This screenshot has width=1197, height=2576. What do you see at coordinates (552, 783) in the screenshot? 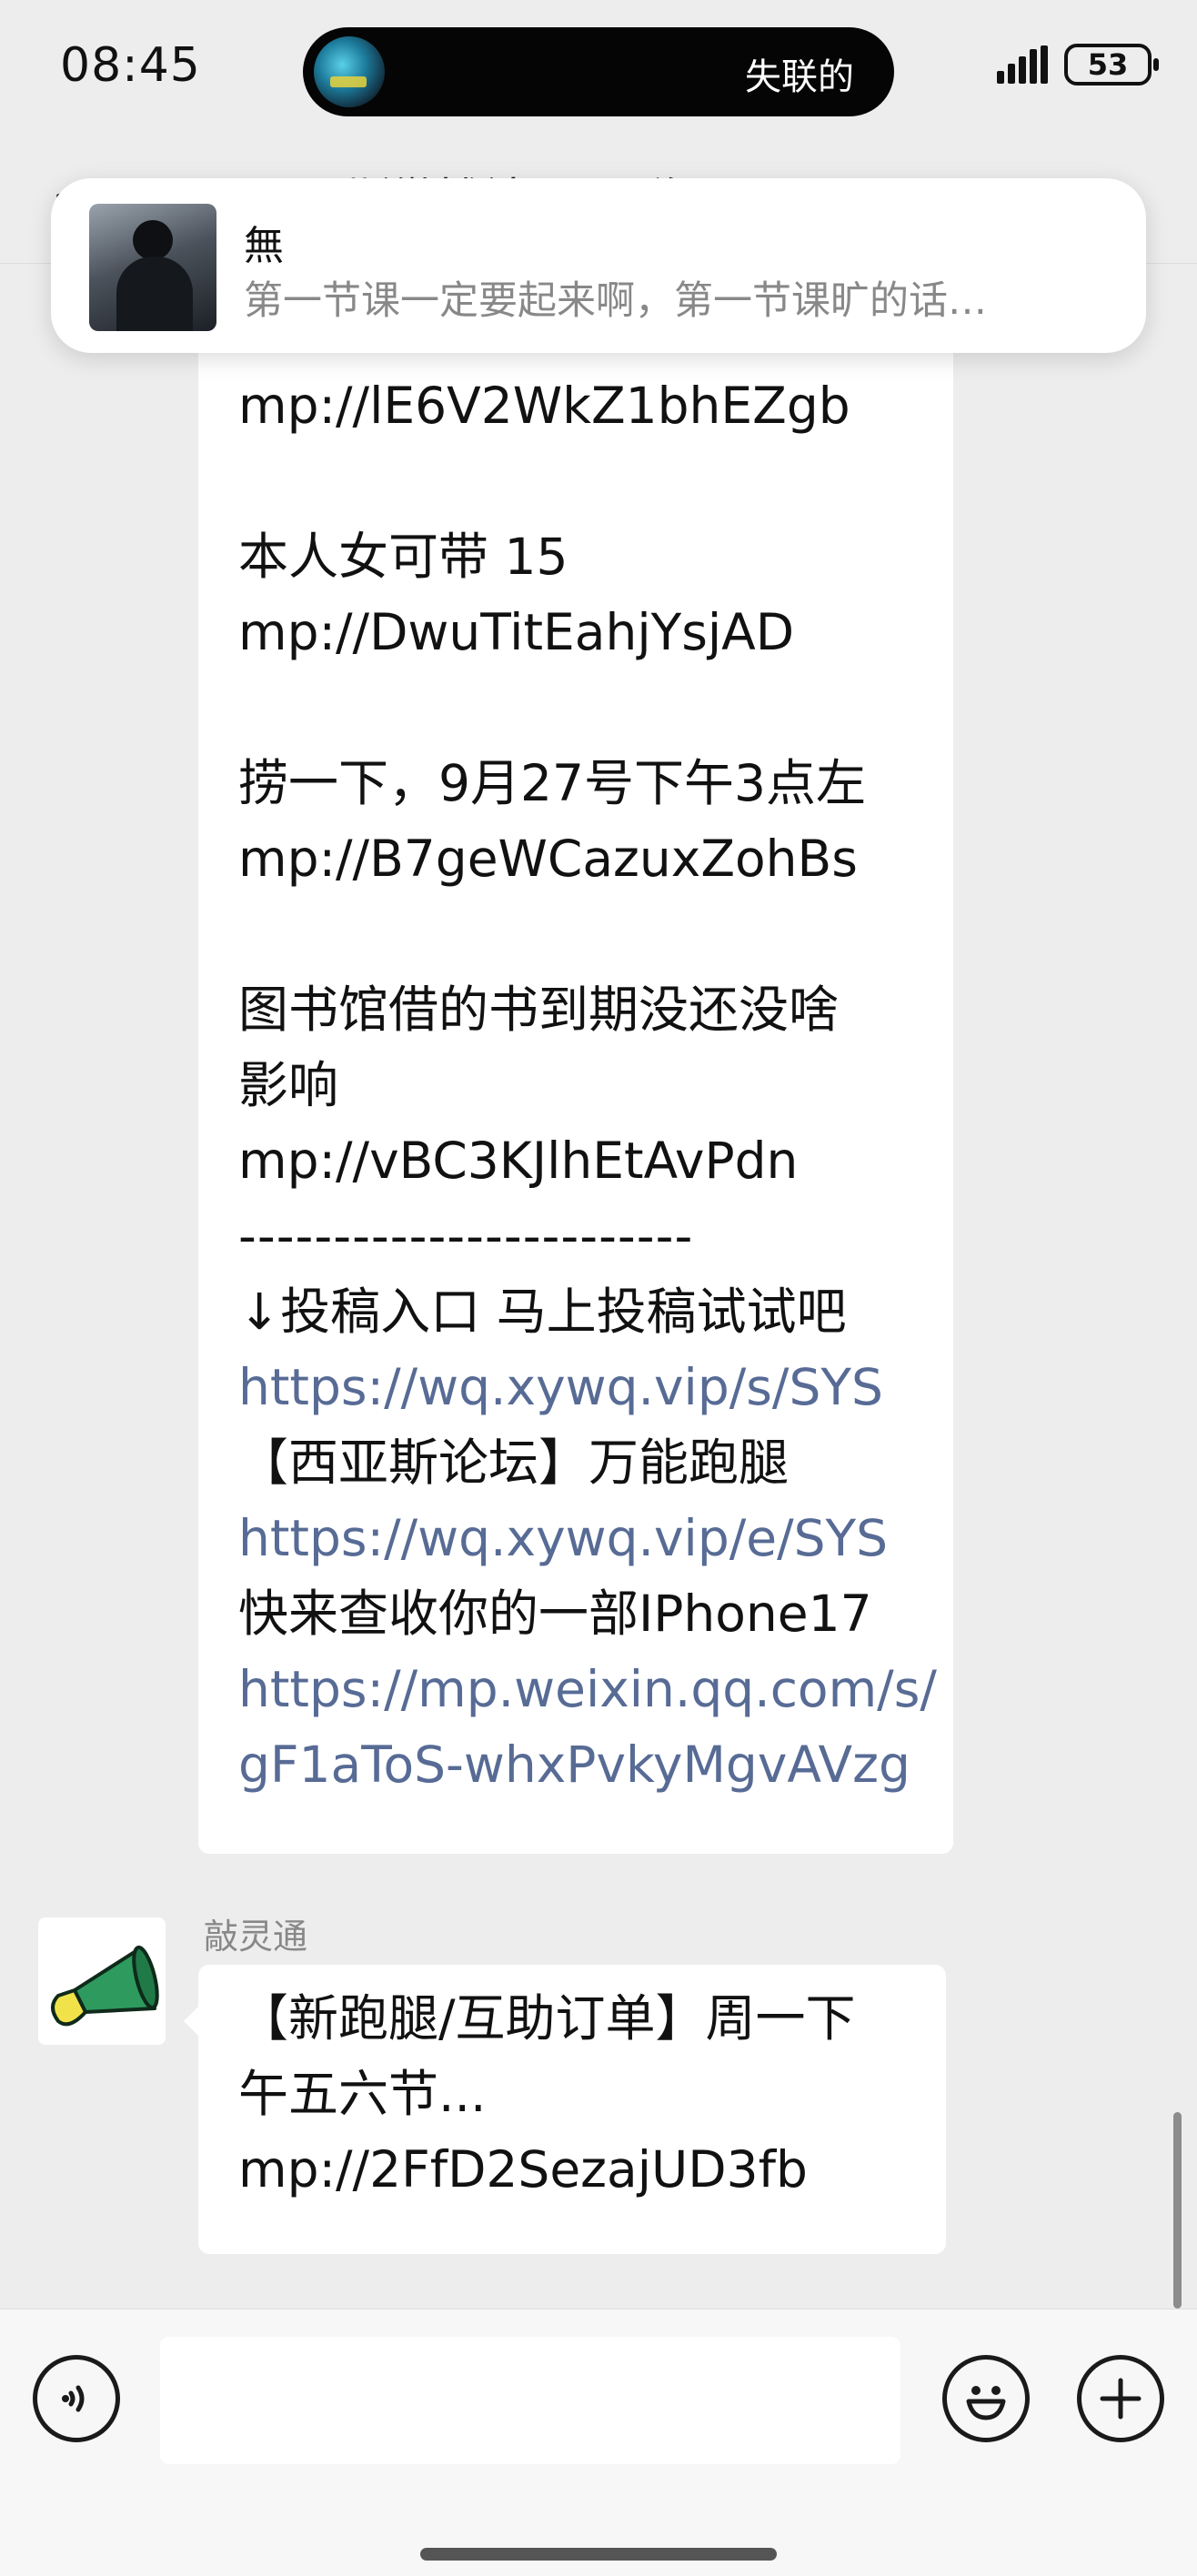
I see `message-line: 捞一下，9月27号下午3点左` at bounding box center [552, 783].